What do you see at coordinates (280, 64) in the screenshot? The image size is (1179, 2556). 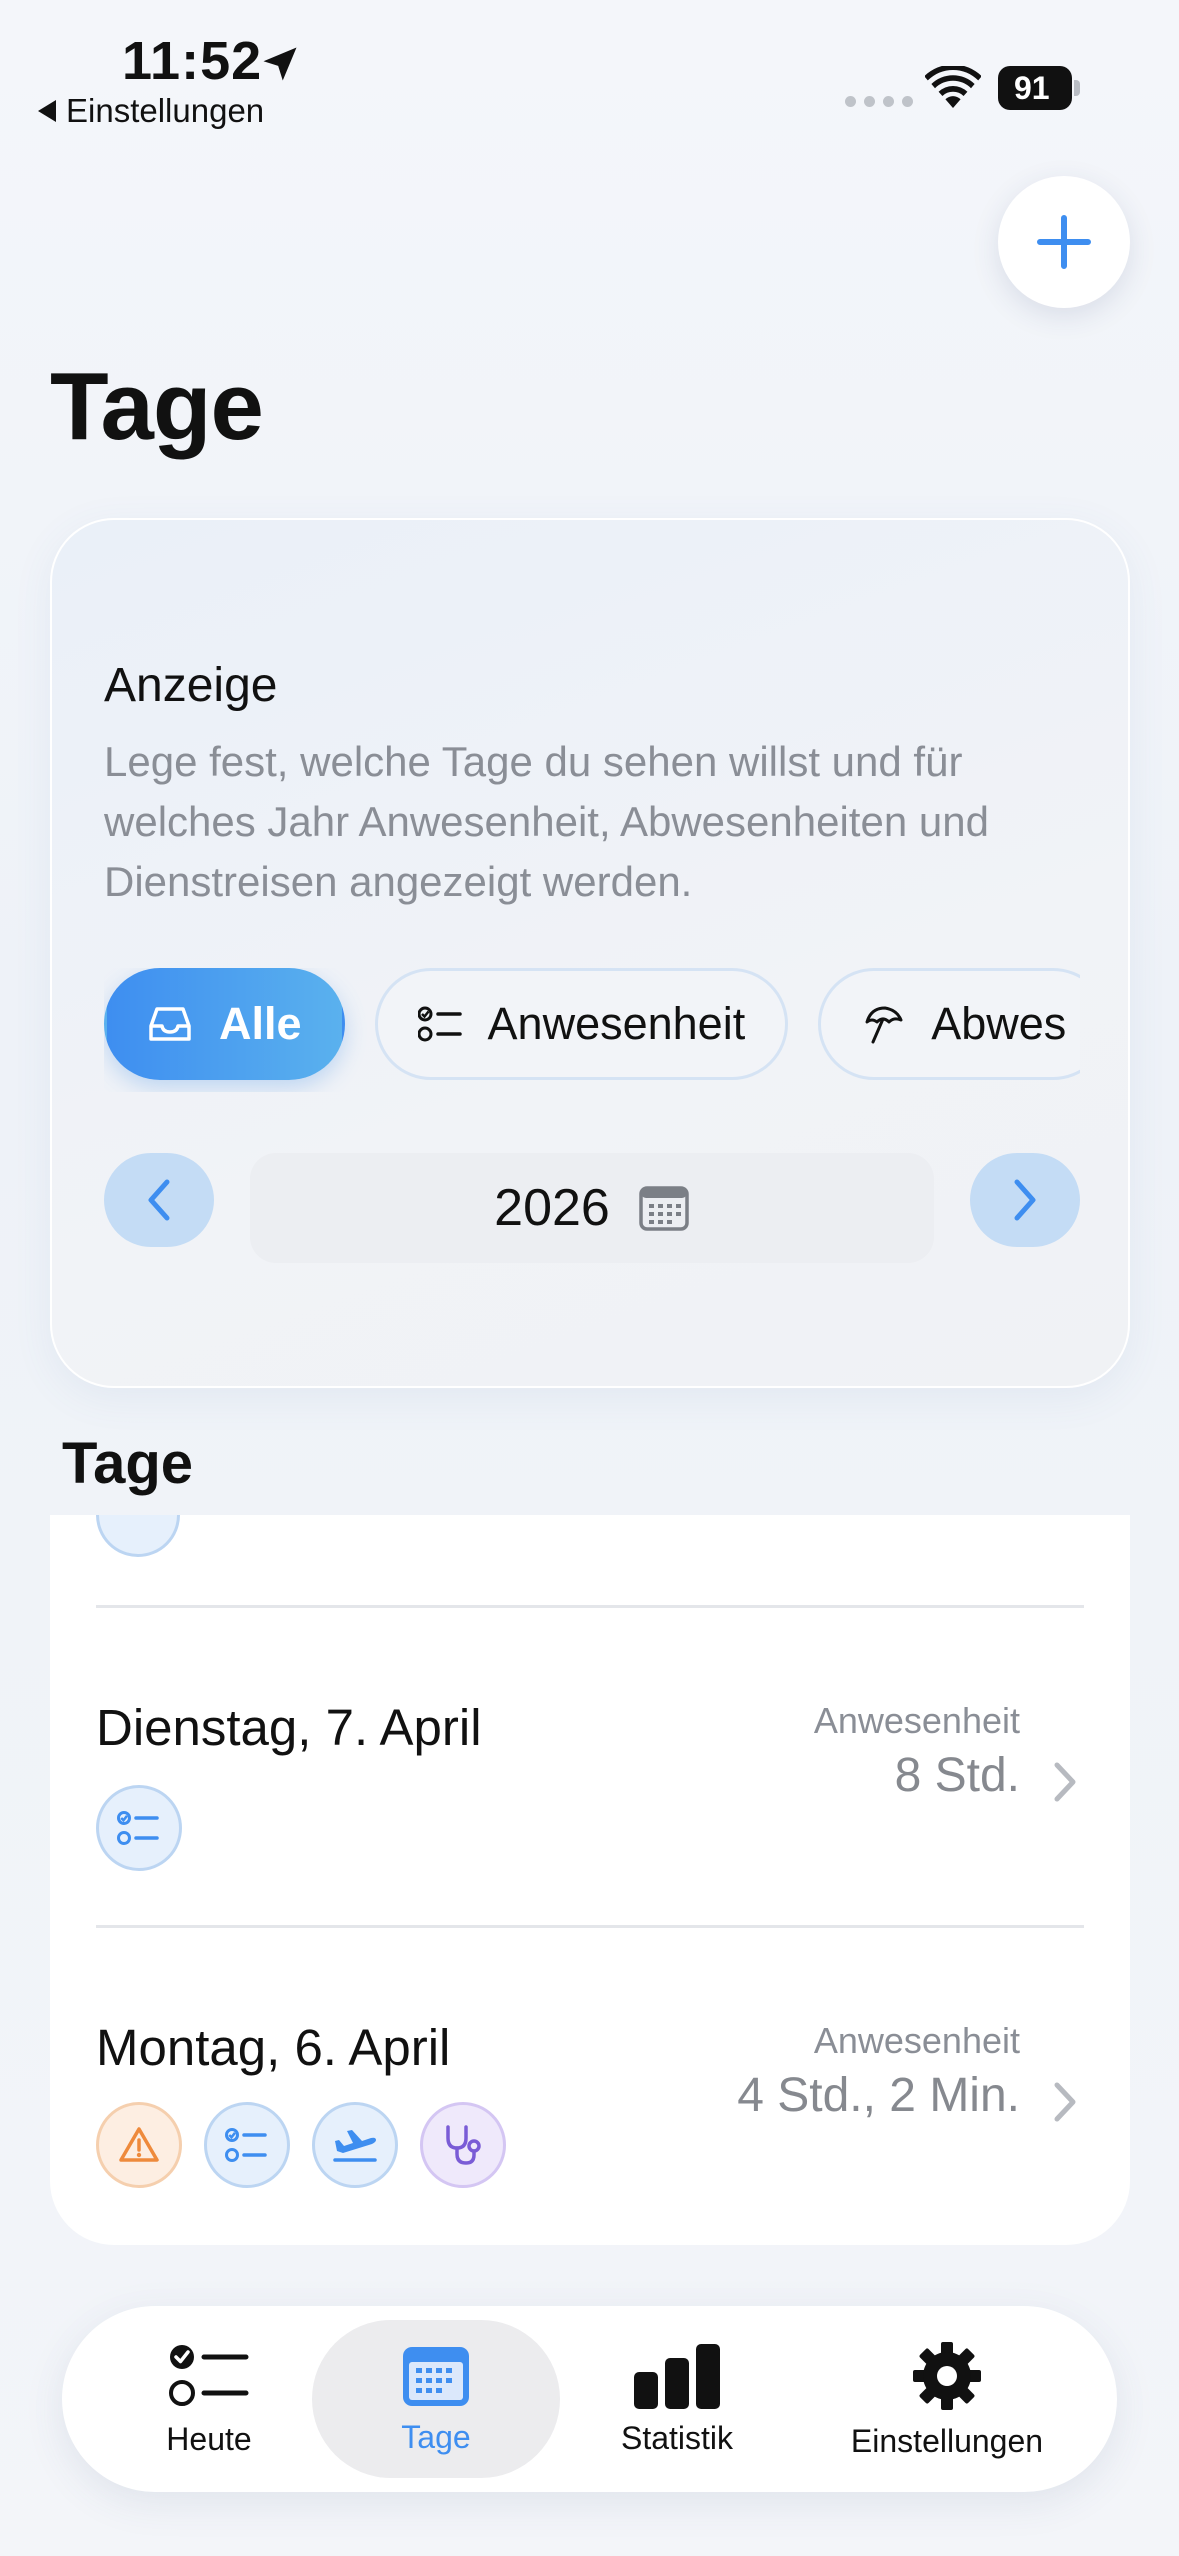 I see `location-arrow-icon` at bounding box center [280, 64].